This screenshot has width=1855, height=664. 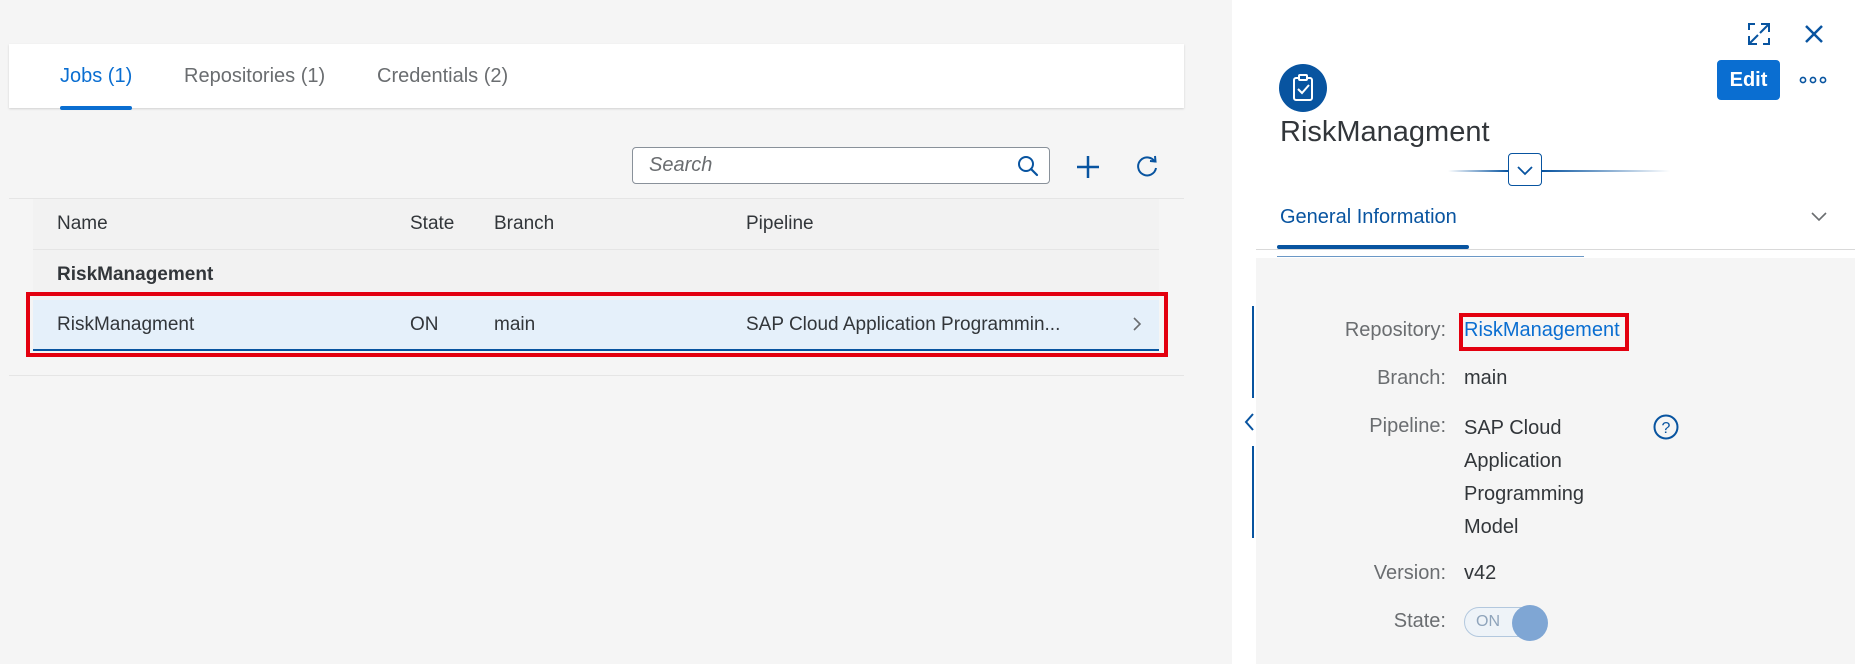 I want to click on pipeline-value: SAP Cloud Application Programming Model, so click(x=1524, y=477).